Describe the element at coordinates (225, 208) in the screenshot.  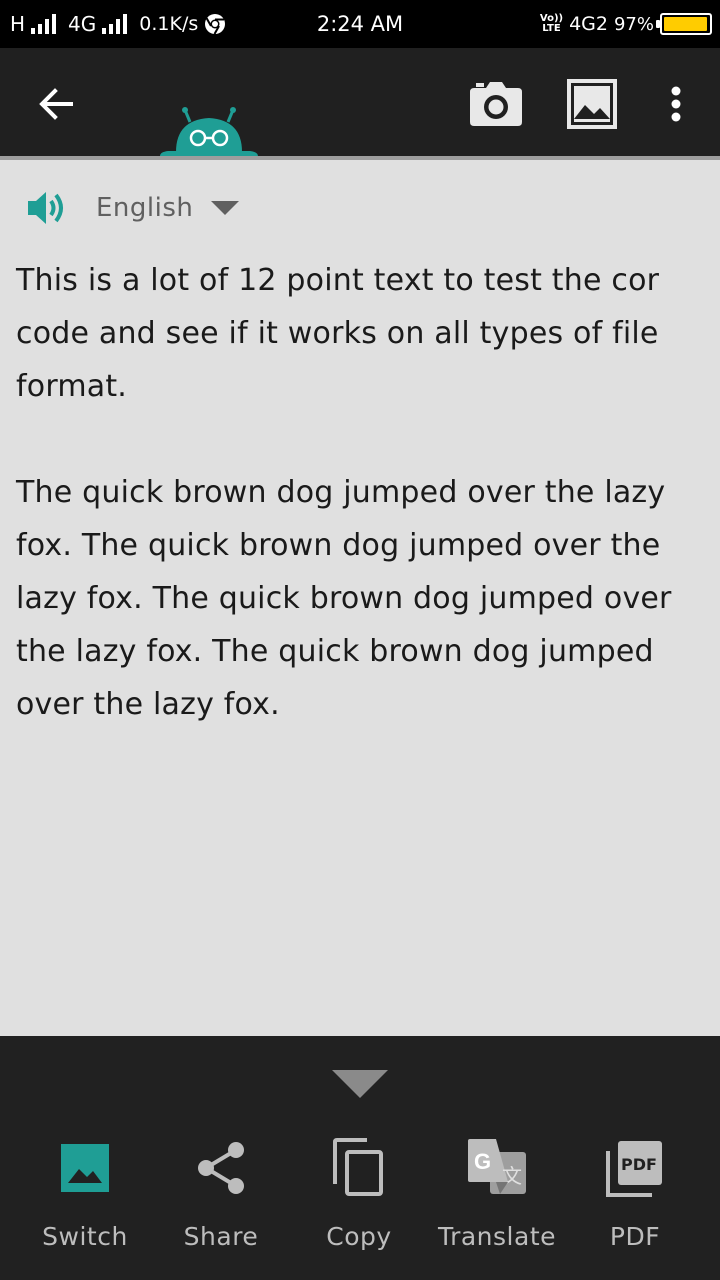
I see `chevron-down-icon` at that location.